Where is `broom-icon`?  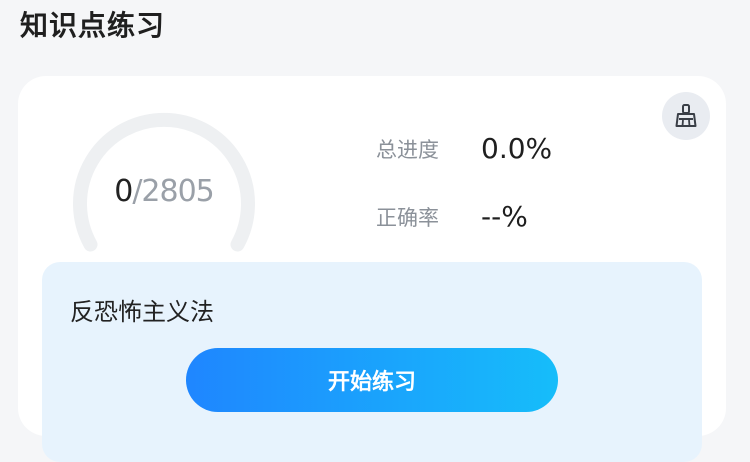 broom-icon is located at coordinates (686, 115).